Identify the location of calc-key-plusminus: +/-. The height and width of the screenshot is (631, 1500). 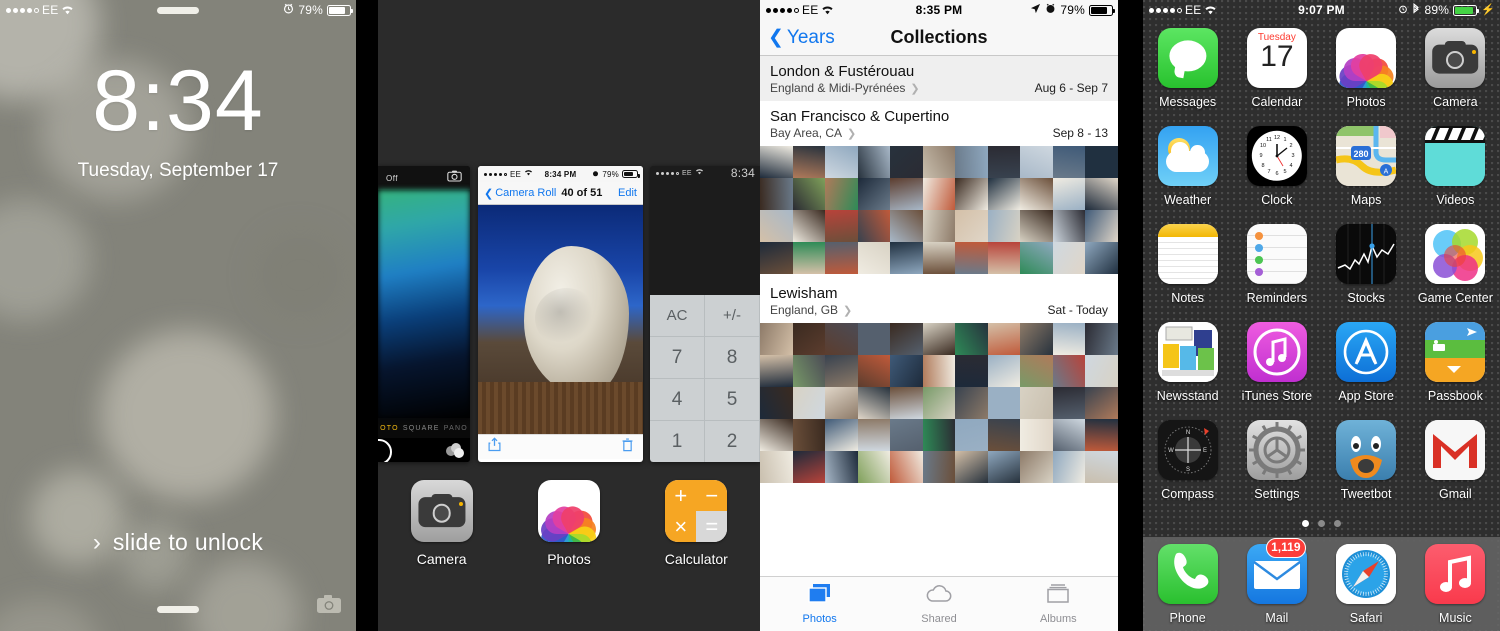
(732, 316).